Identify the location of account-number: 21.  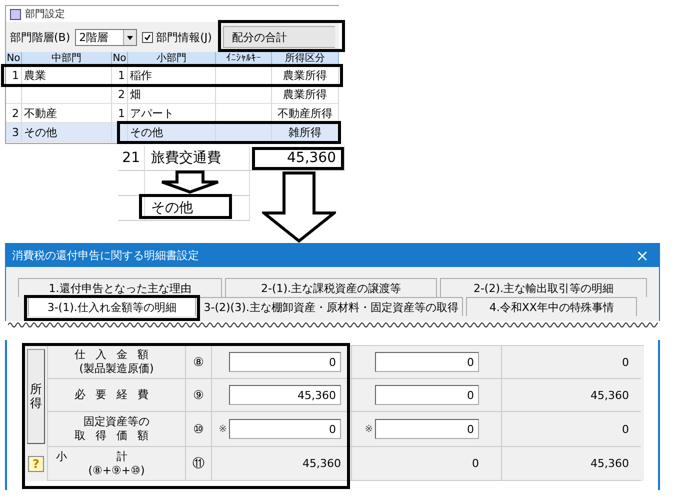
(131, 158).